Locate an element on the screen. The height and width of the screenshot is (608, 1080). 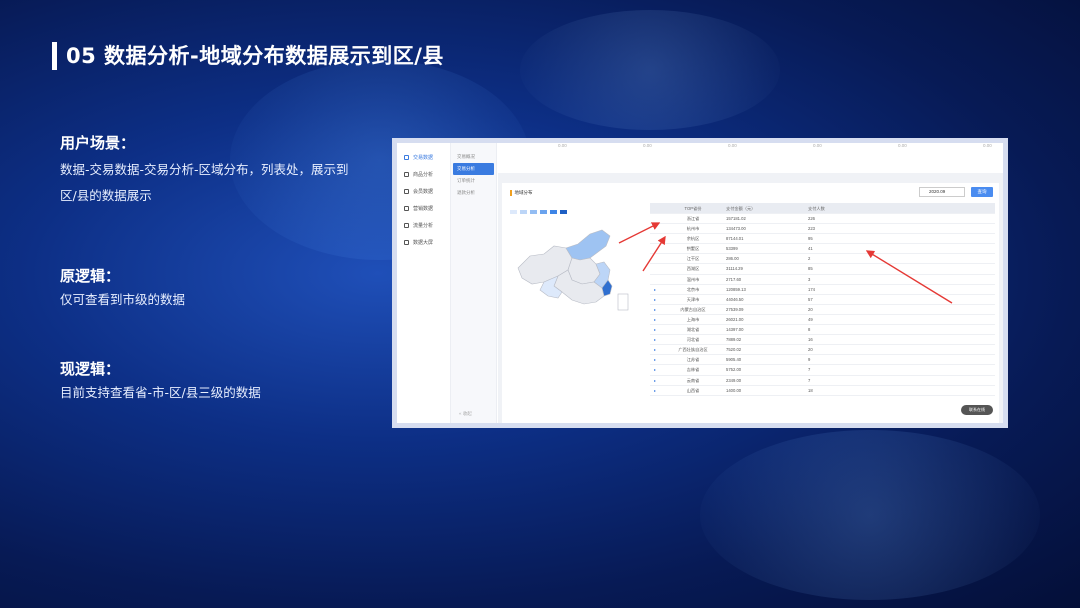
table-row: 西湖区 31114.29 85 is located at coordinates (822, 269).